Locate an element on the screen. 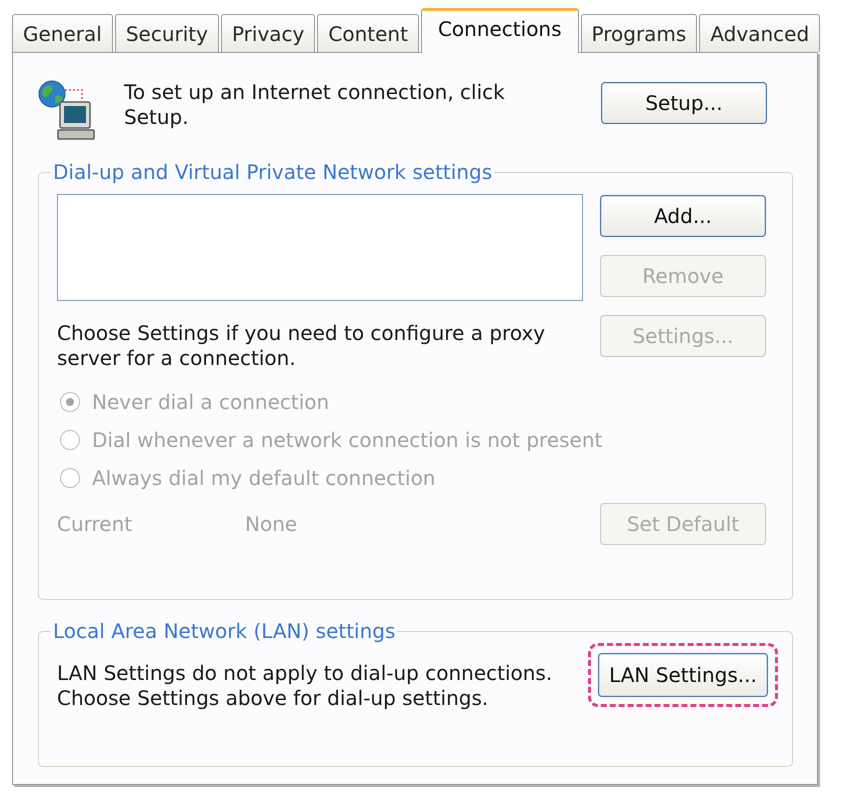 This screenshot has width=842, height=793. current-value: None is located at coordinates (271, 524).